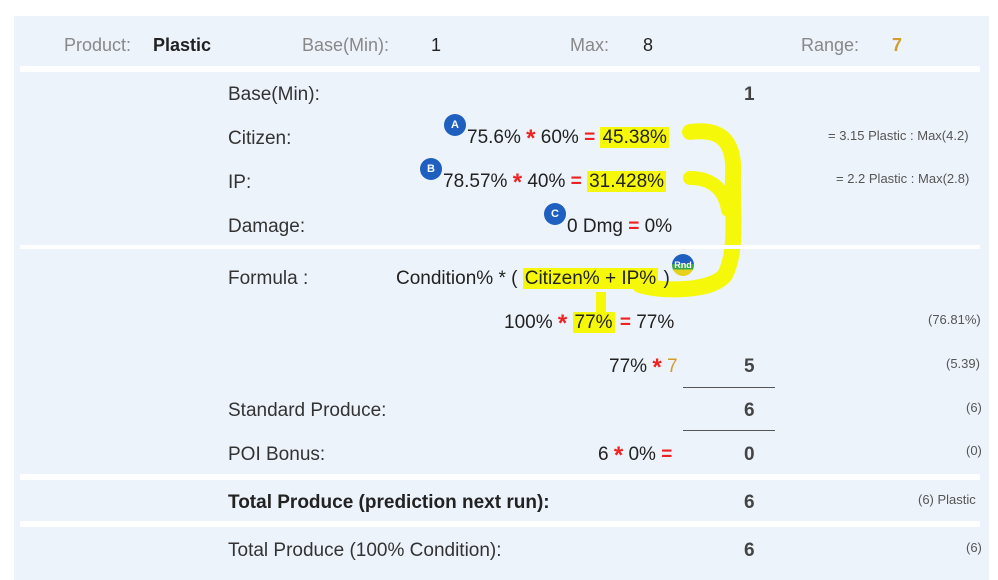  What do you see at coordinates (274, 94) in the screenshot?
I see `base-row-label: Base(Min):` at bounding box center [274, 94].